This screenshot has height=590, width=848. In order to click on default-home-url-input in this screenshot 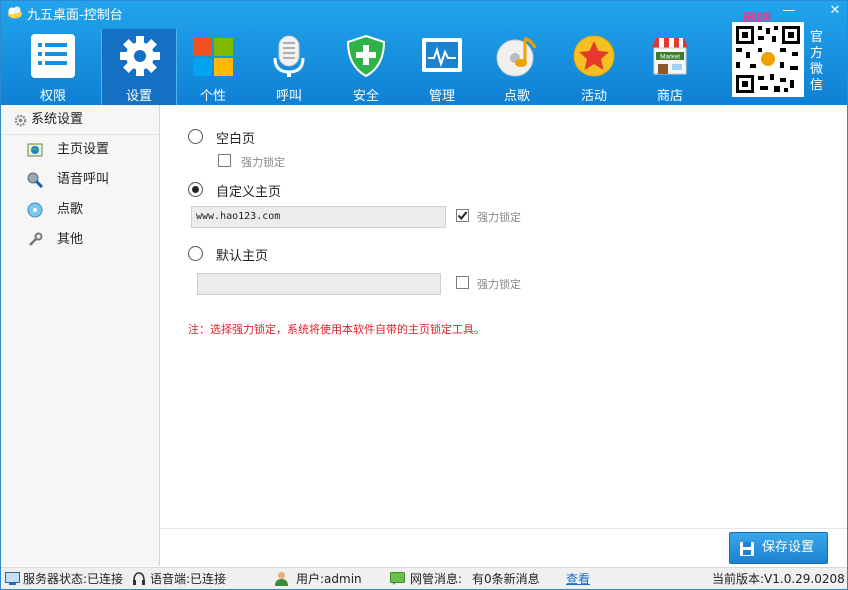, I will do `click(319, 284)`.